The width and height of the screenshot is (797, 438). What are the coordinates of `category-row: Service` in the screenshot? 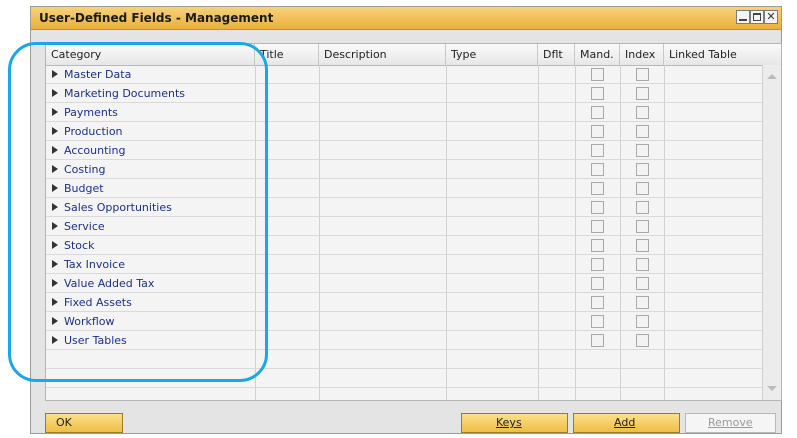 It's located at (405, 226).